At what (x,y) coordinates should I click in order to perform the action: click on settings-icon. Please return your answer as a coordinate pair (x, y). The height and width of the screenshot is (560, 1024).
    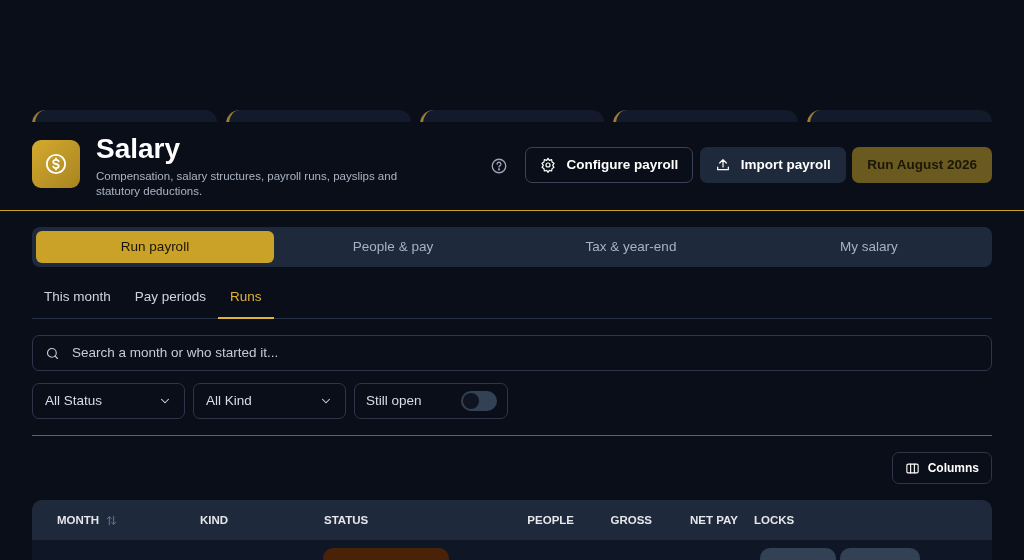
    Looking at the image, I should click on (548, 165).